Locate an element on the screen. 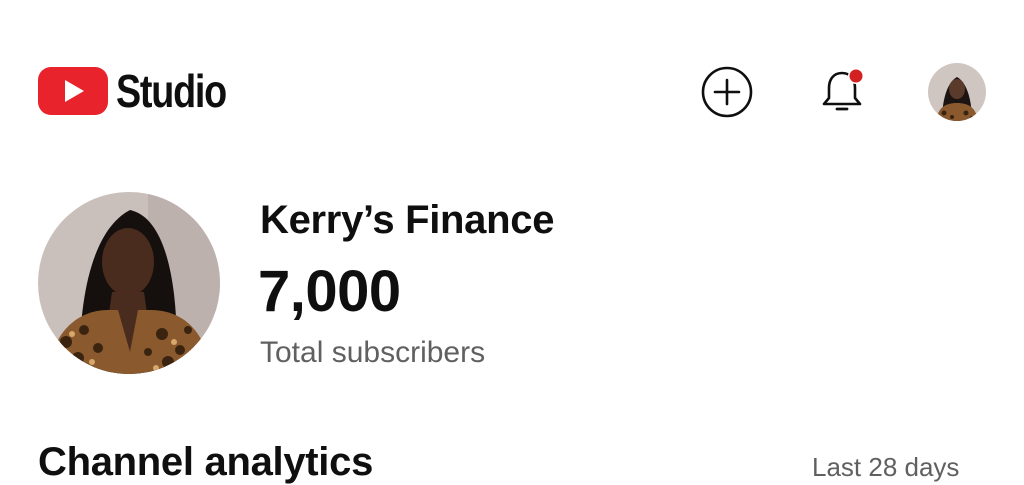 The width and height of the screenshot is (1024, 485). account-avatar is located at coordinates (957, 92).